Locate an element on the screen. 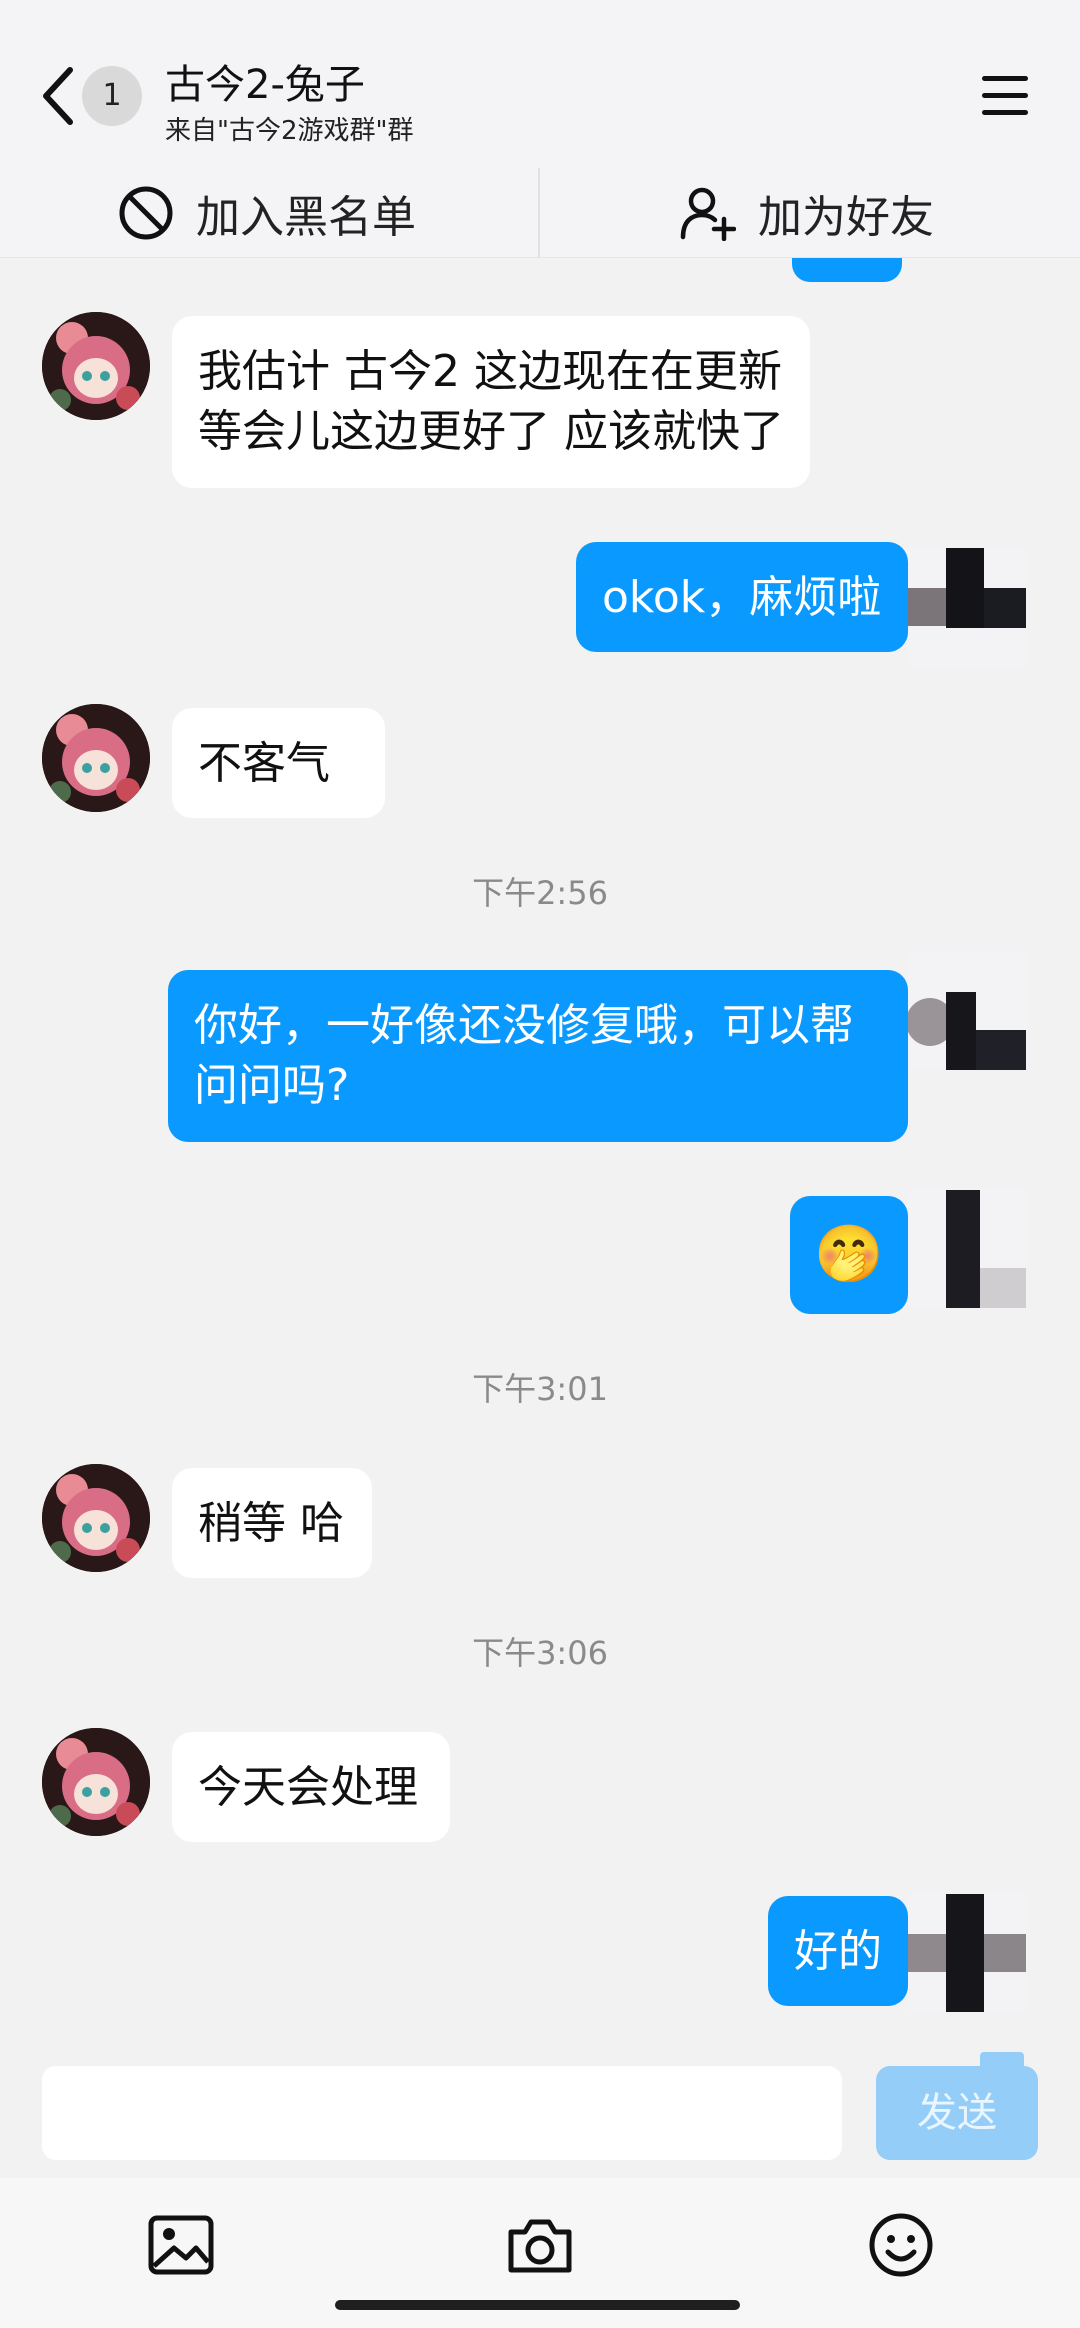  incoming-message: 今天会处理 is located at coordinates (311, 1787).